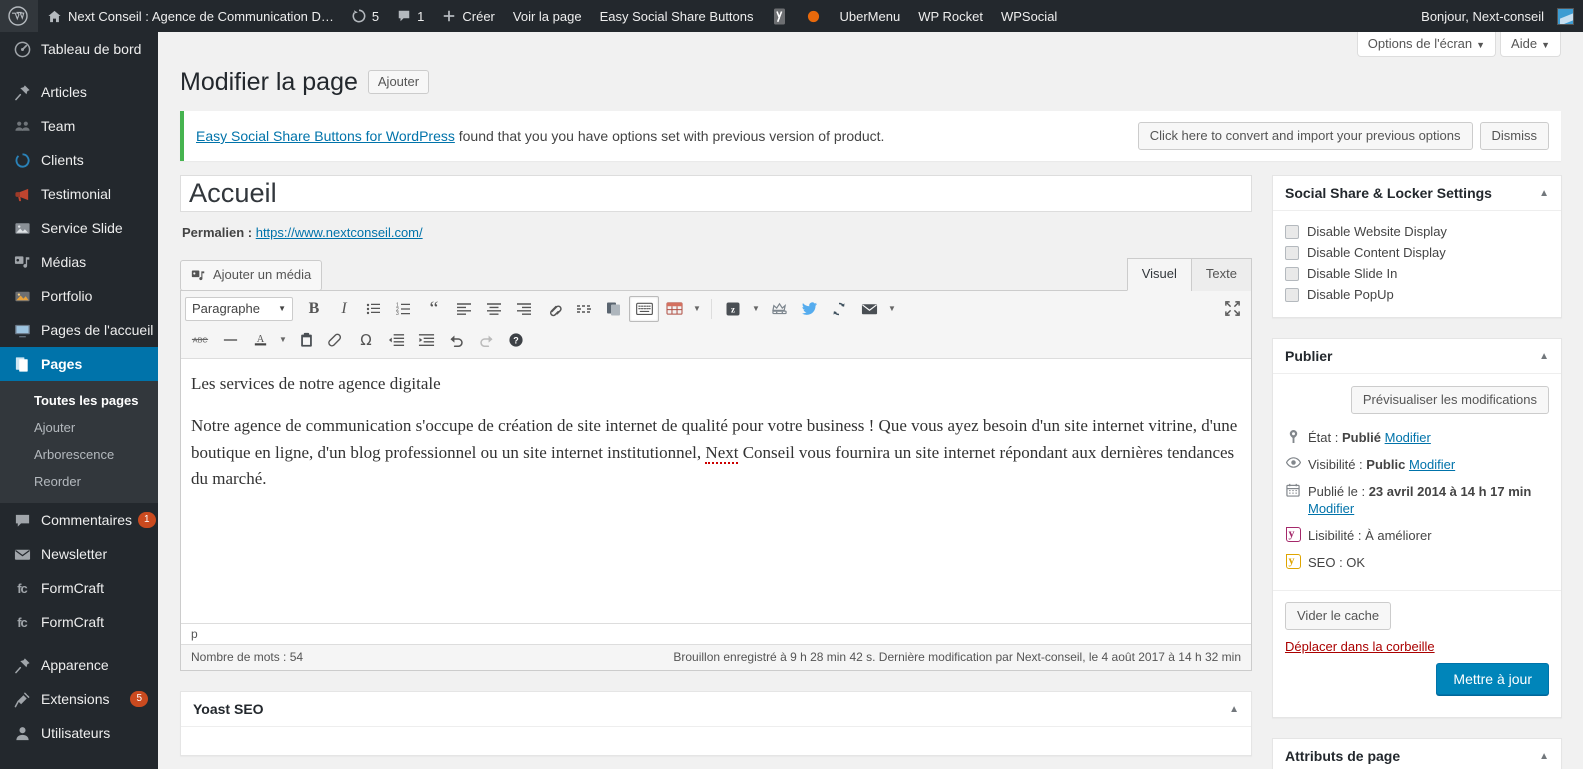 This screenshot has width=1583, height=769. Describe the element at coordinates (584, 309) in the screenshot. I see `read-more-icon` at that location.